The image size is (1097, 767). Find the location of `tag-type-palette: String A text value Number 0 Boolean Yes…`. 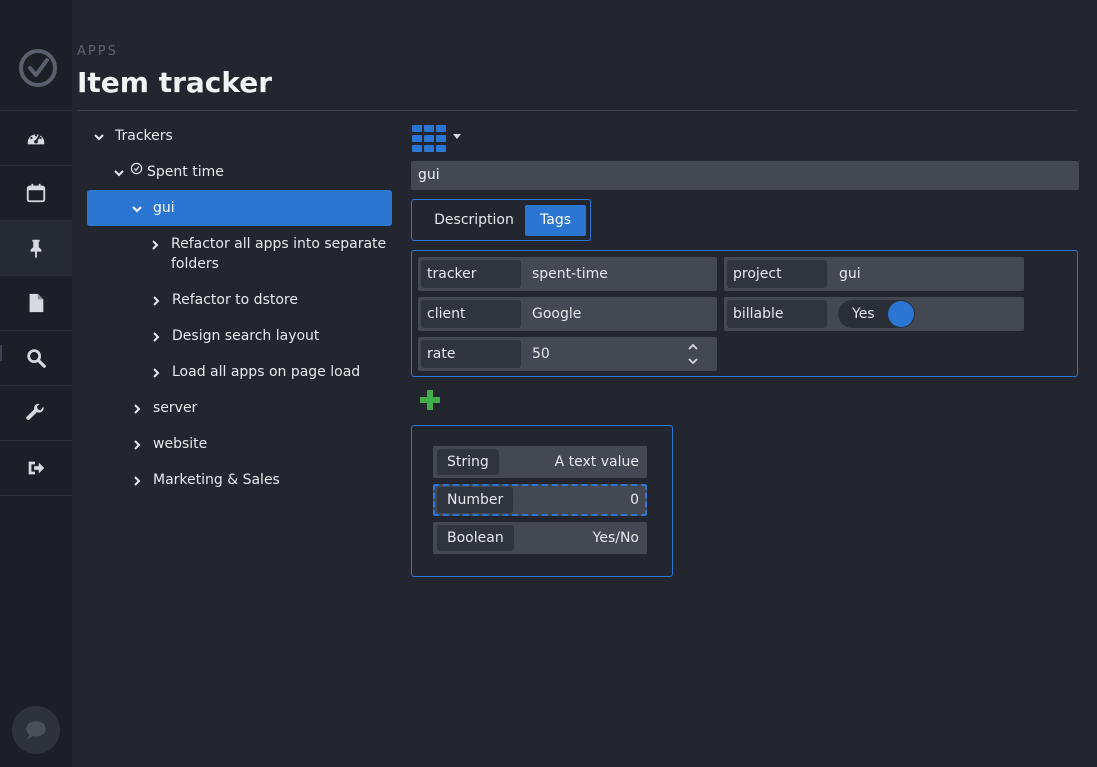

tag-type-palette: String A text value Number 0 Boolean Yes… is located at coordinates (542, 501).